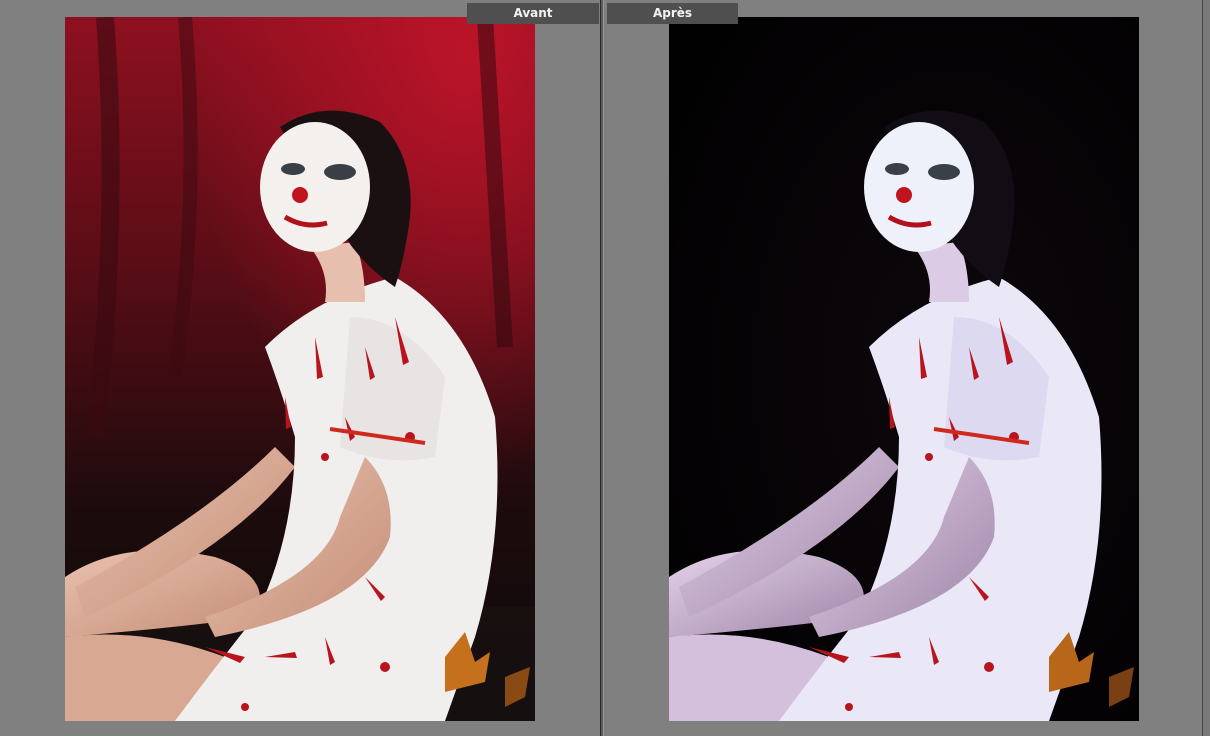  Describe the element at coordinates (1206, 368) in the screenshot. I see `right-edge-panel` at that location.